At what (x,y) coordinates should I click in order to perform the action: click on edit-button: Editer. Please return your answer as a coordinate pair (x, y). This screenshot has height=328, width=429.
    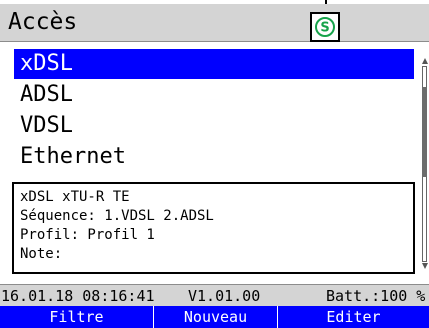
    Looking at the image, I should click on (353, 317).